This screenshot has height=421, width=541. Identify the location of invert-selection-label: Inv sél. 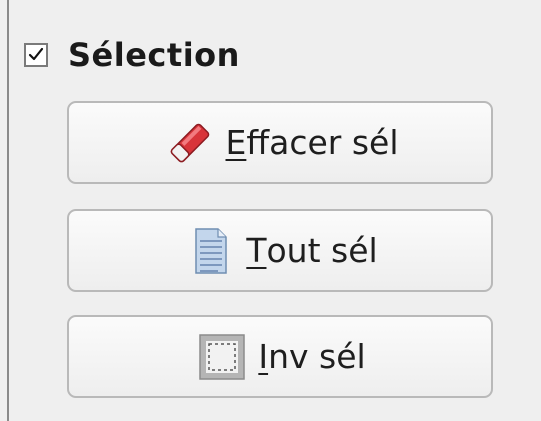
(312, 356).